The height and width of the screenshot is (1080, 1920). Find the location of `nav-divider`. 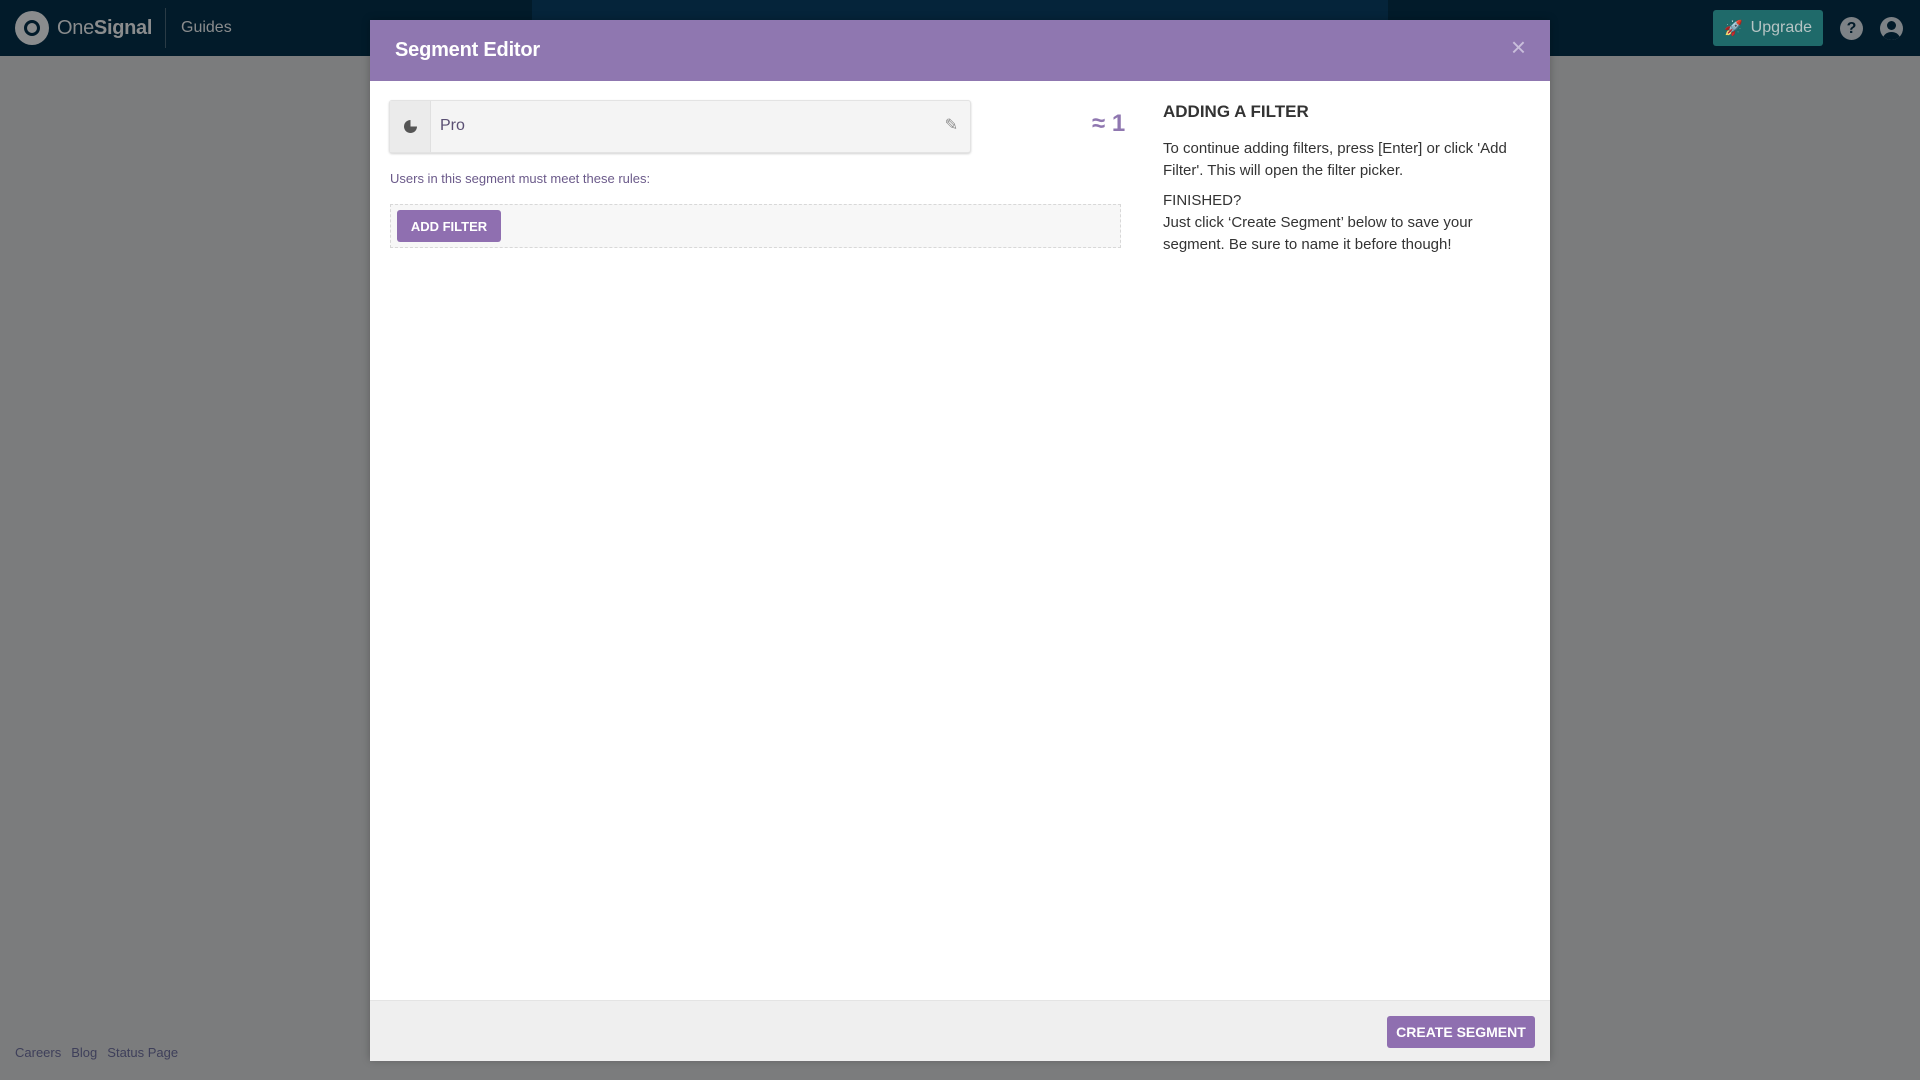

nav-divider is located at coordinates (165, 28).